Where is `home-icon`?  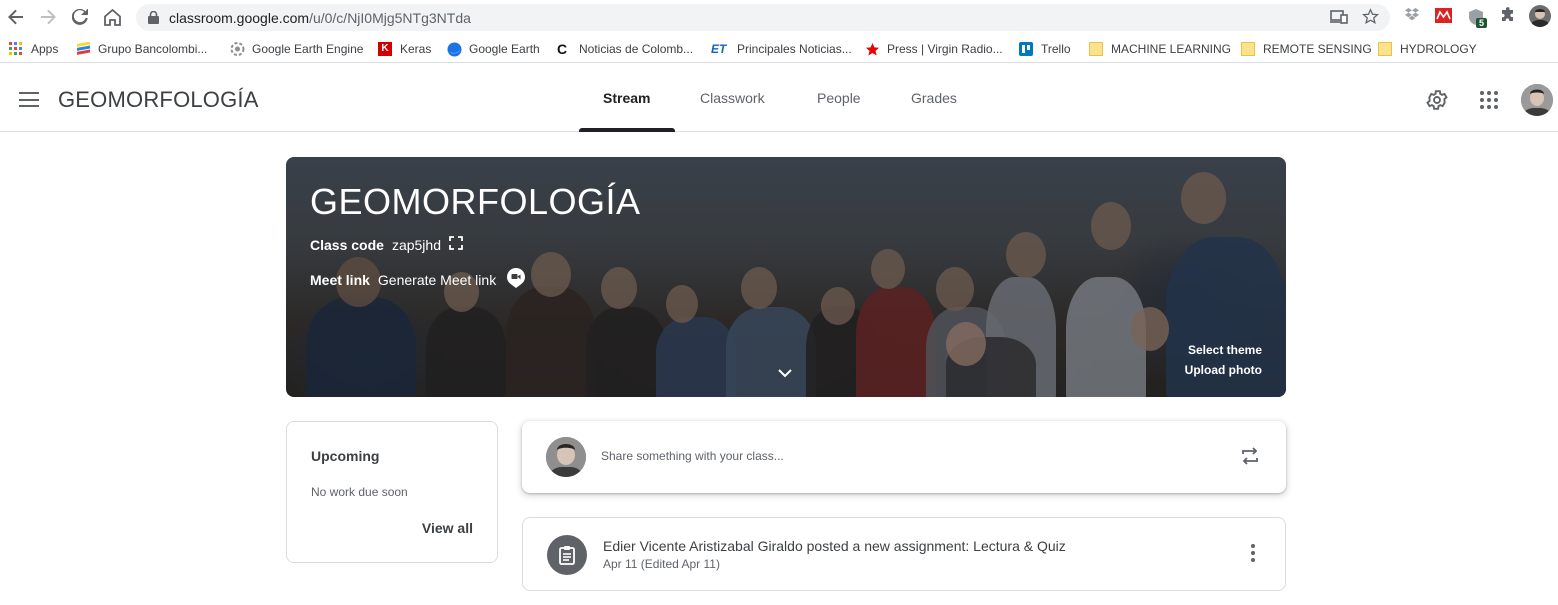 home-icon is located at coordinates (112, 17).